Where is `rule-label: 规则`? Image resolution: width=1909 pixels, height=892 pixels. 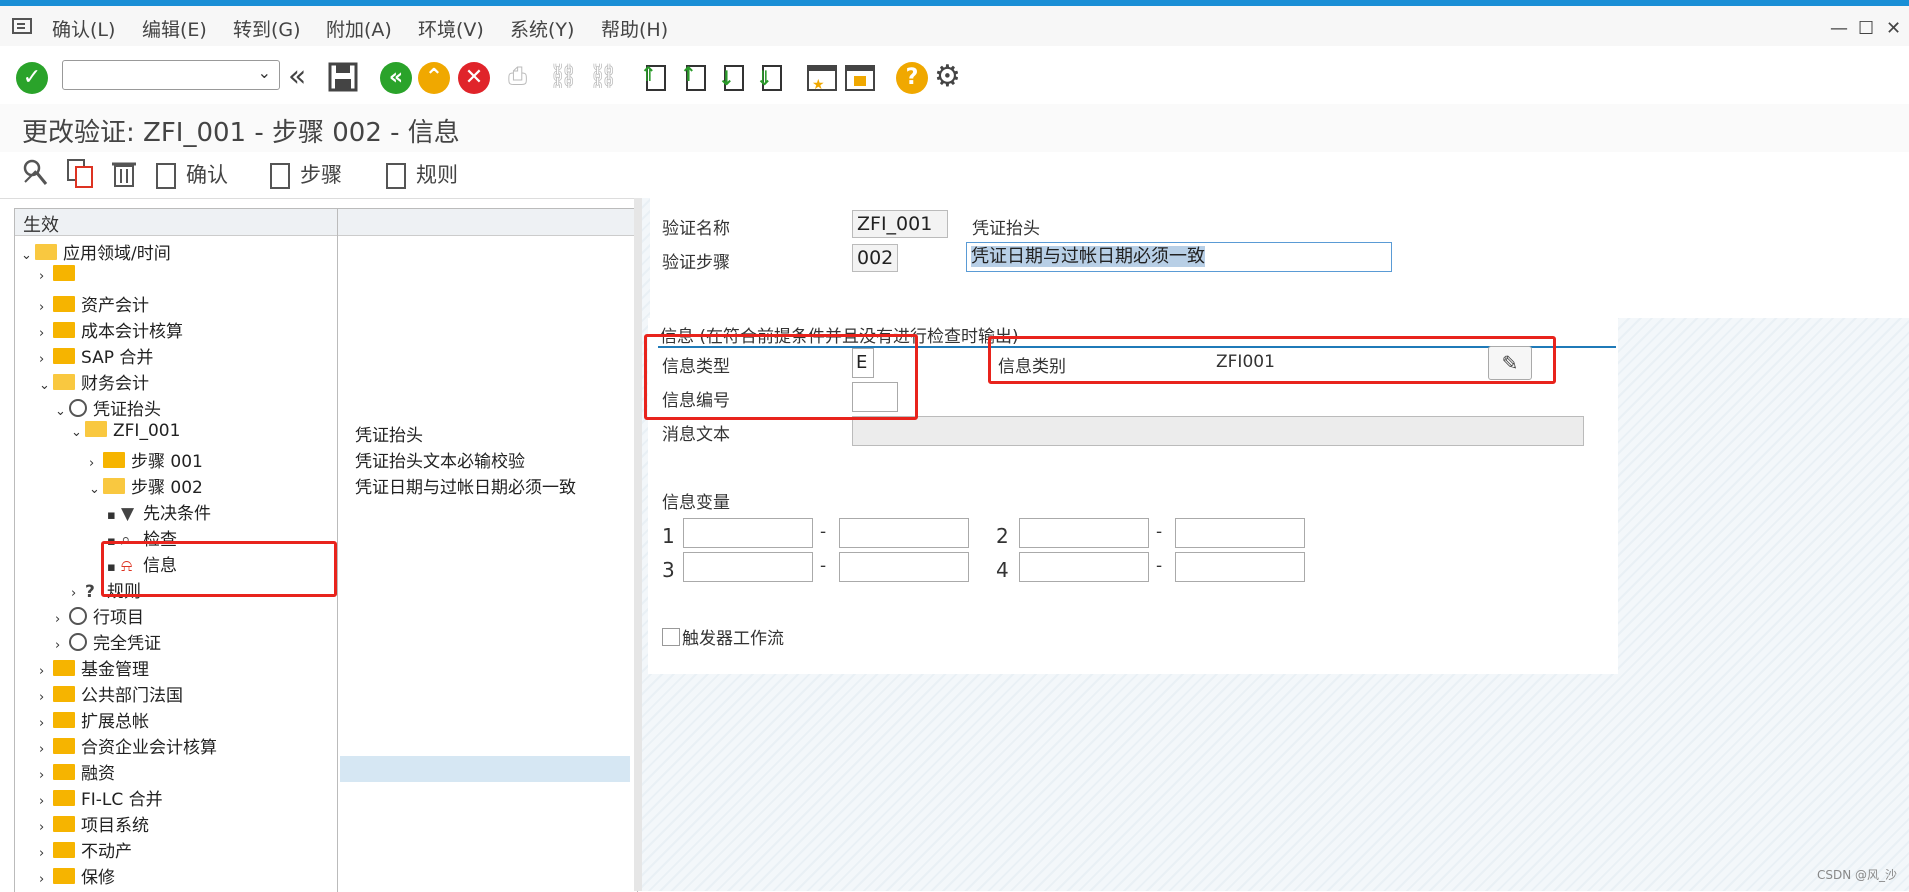 rule-label: 规则 is located at coordinates (437, 175).